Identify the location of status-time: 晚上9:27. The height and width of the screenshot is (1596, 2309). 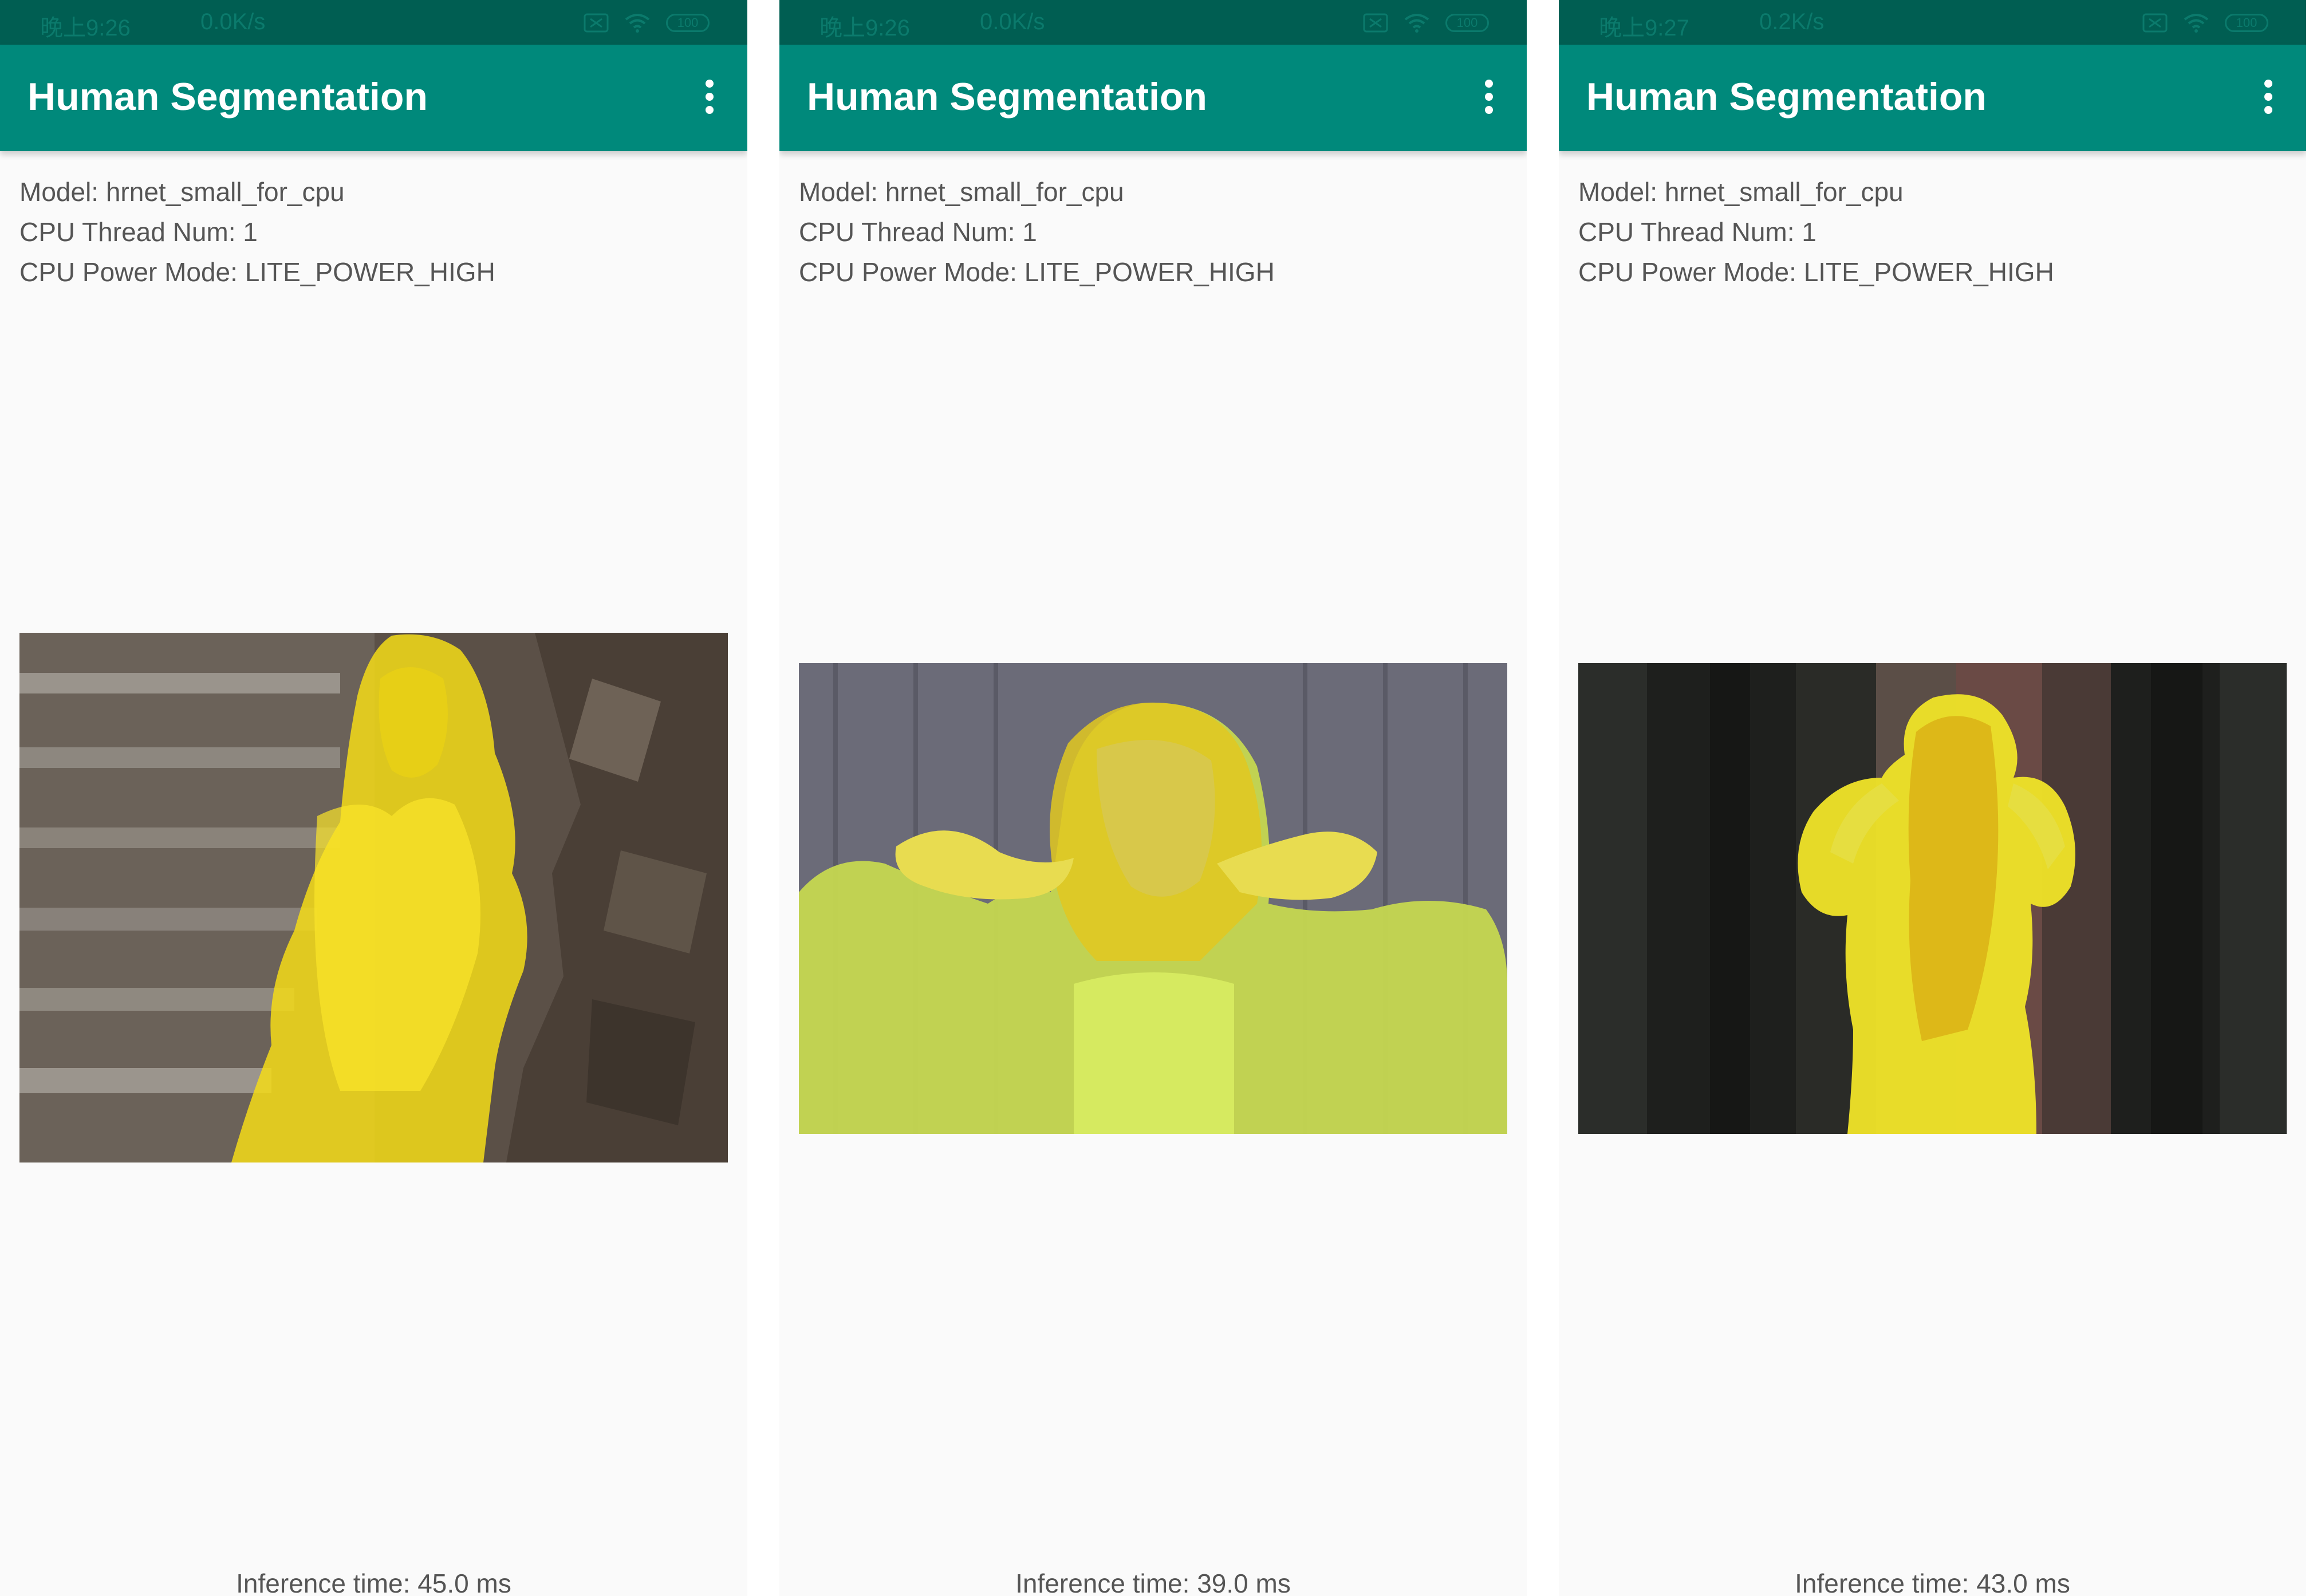
(1644, 28).